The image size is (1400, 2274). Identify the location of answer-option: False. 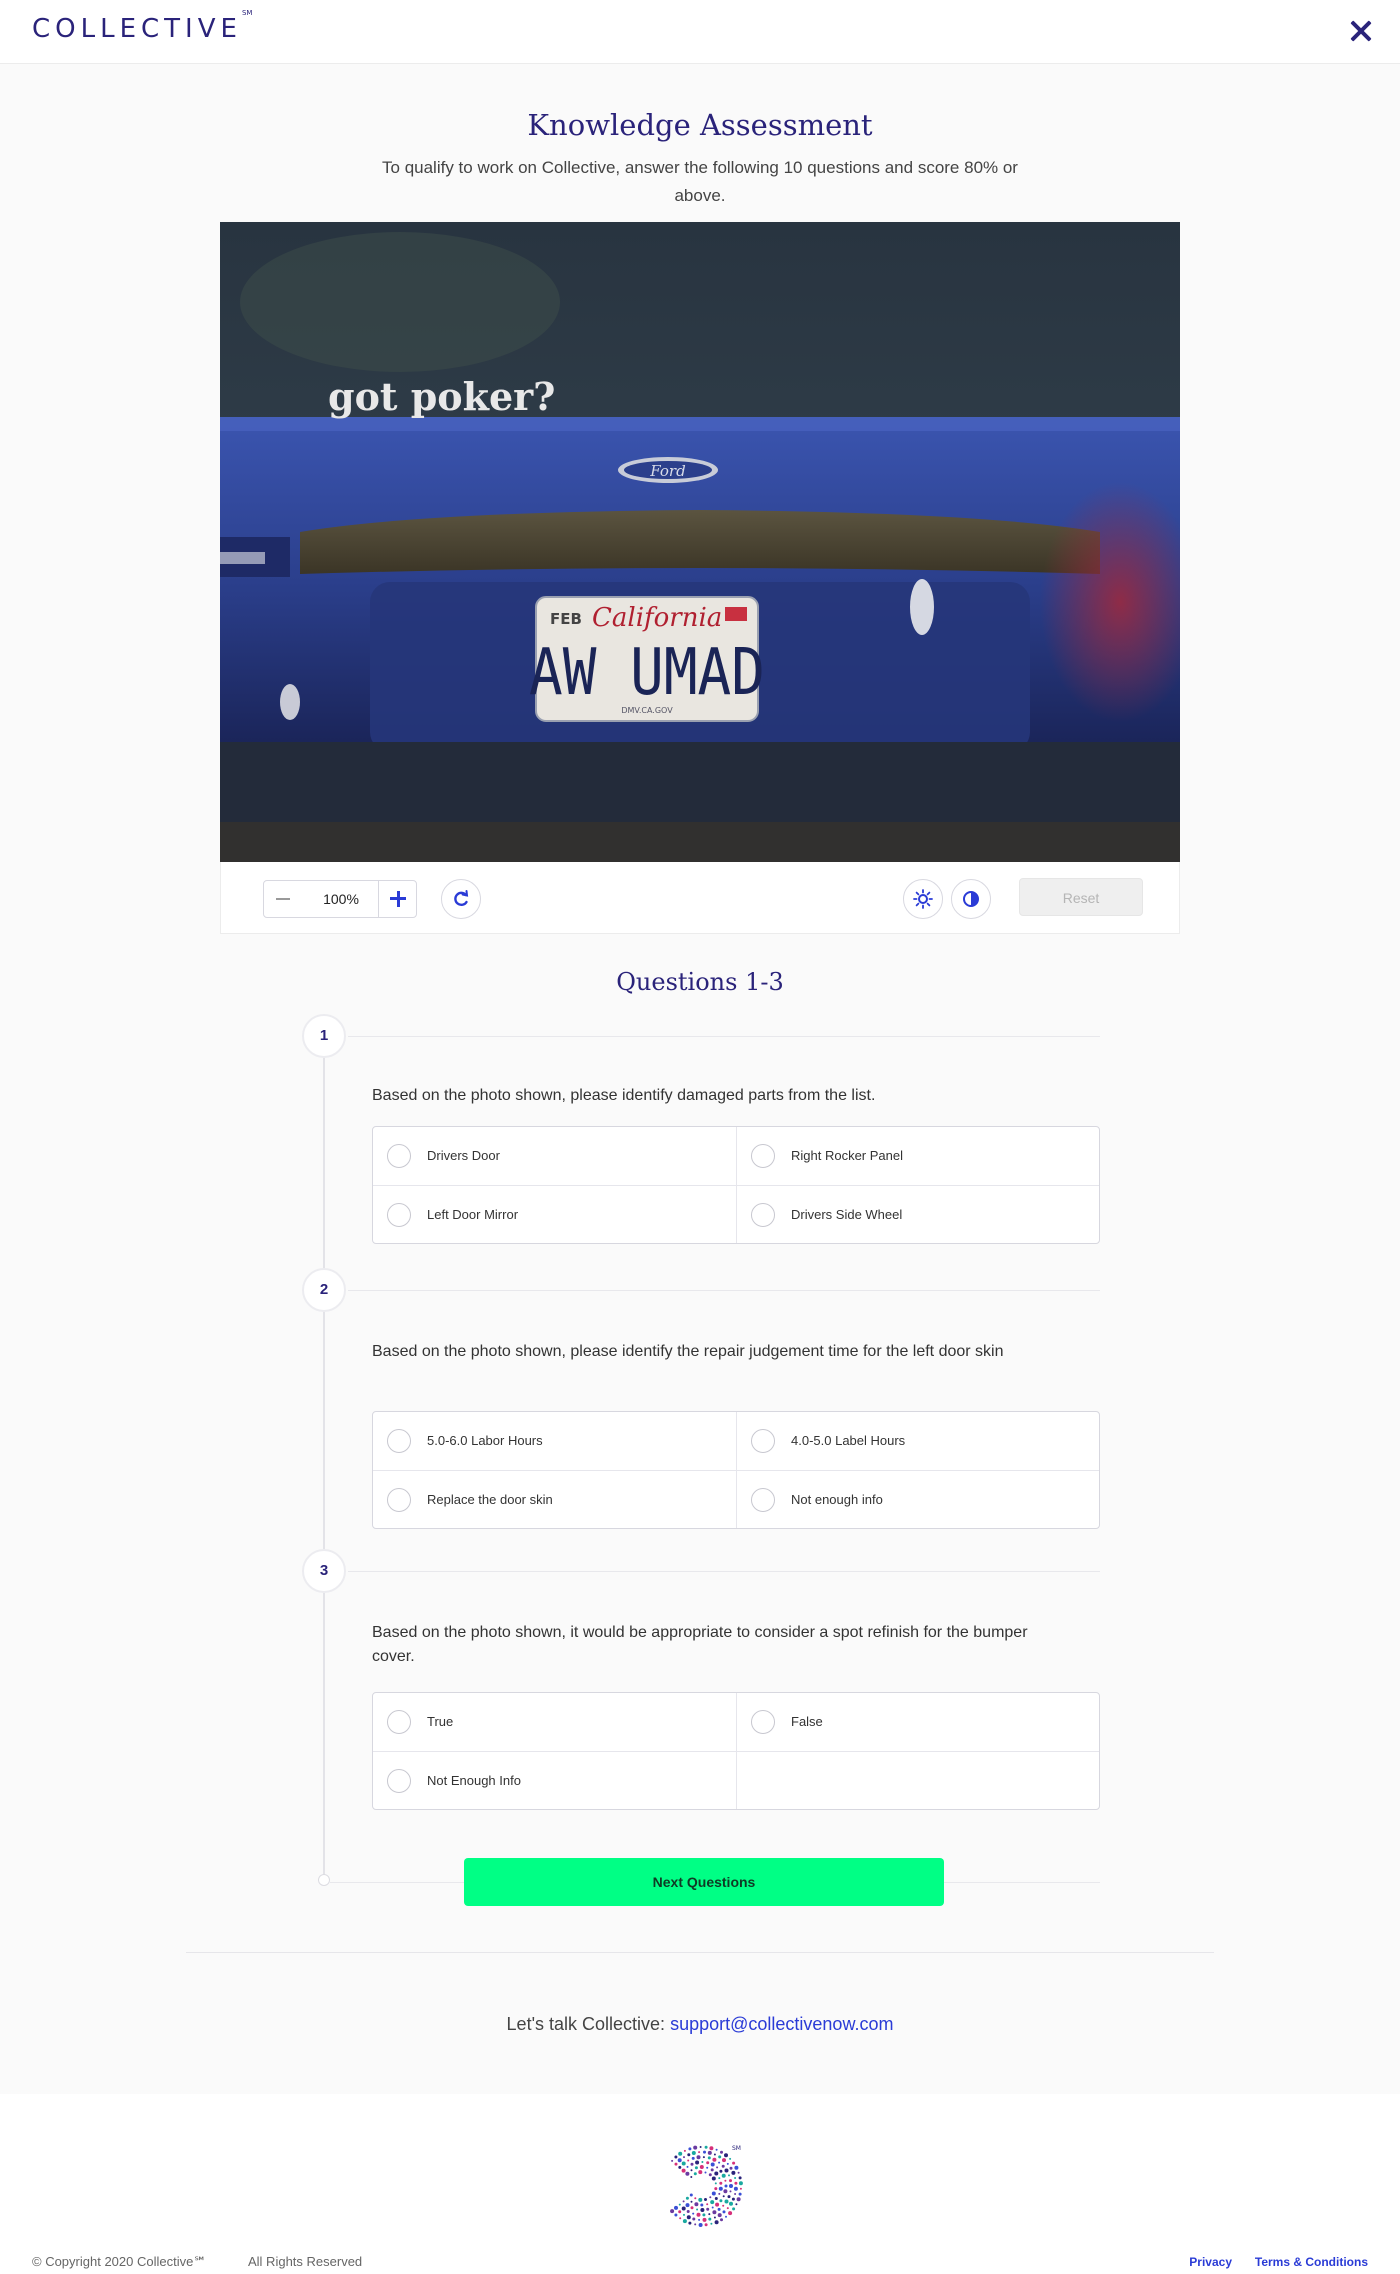
(919, 1722).